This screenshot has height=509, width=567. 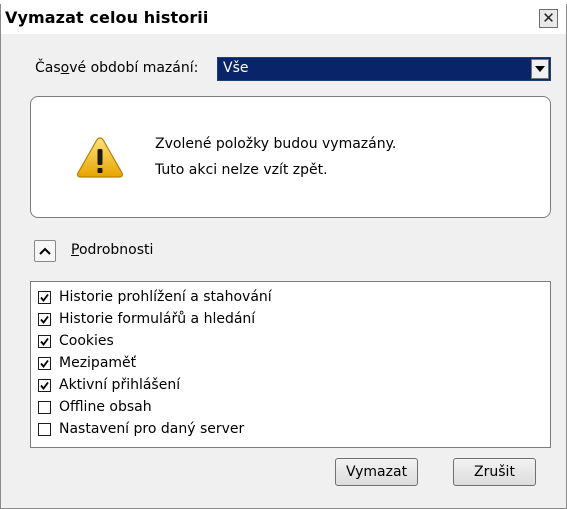 I want to click on item-label: Historie formulářů a hledání, so click(x=157, y=319).